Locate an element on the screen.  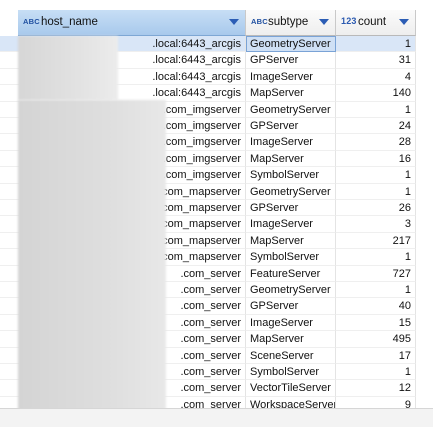
count-cell: 15 is located at coordinates (376, 323).